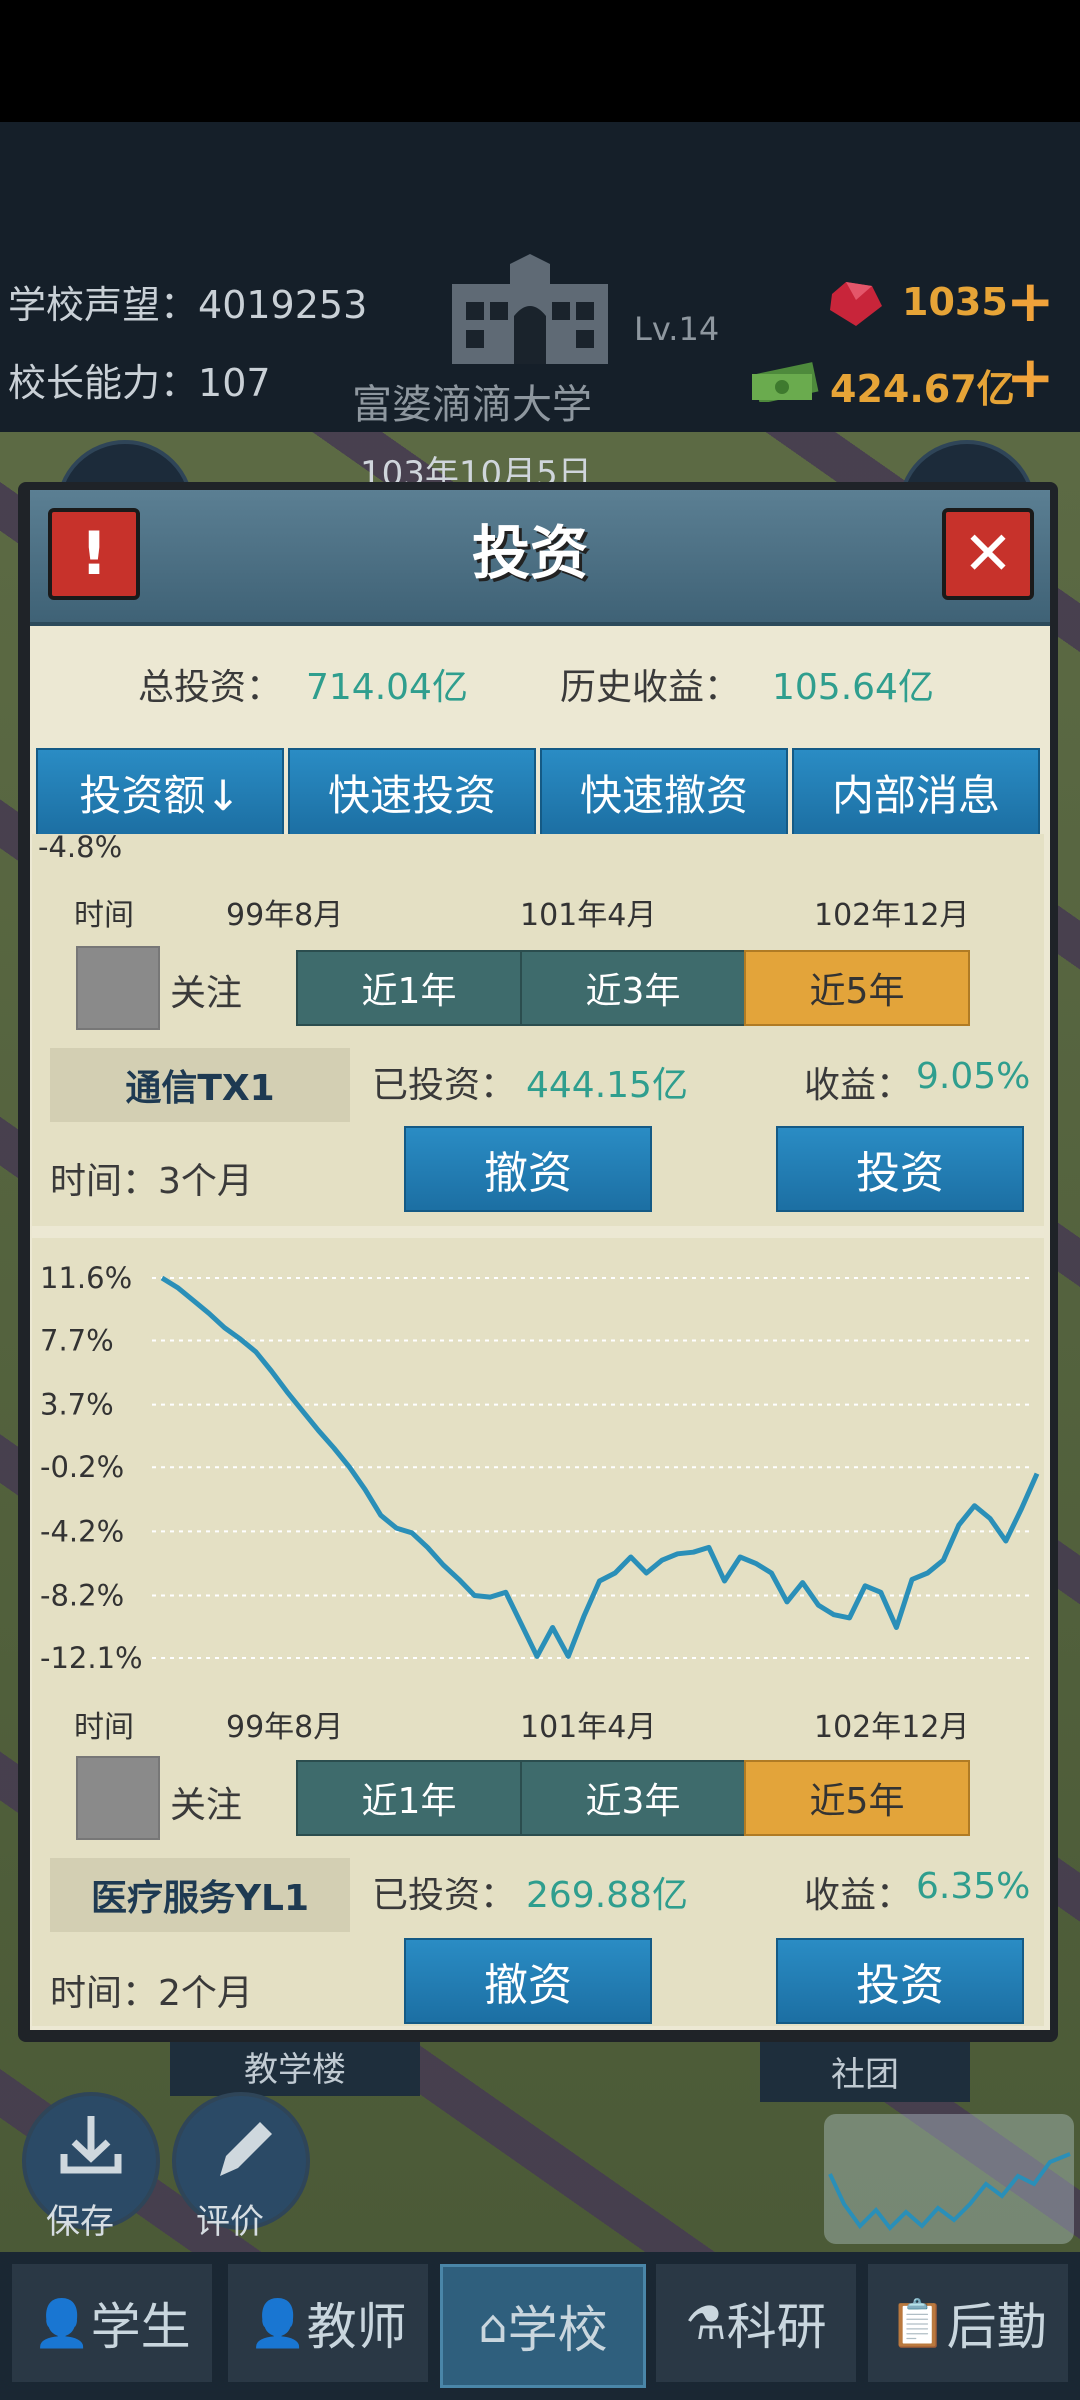 This screenshot has height=2400, width=1080. What do you see at coordinates (785, 379) in the screenshot?
I see `money-icon` at bounding box center [785, 379].